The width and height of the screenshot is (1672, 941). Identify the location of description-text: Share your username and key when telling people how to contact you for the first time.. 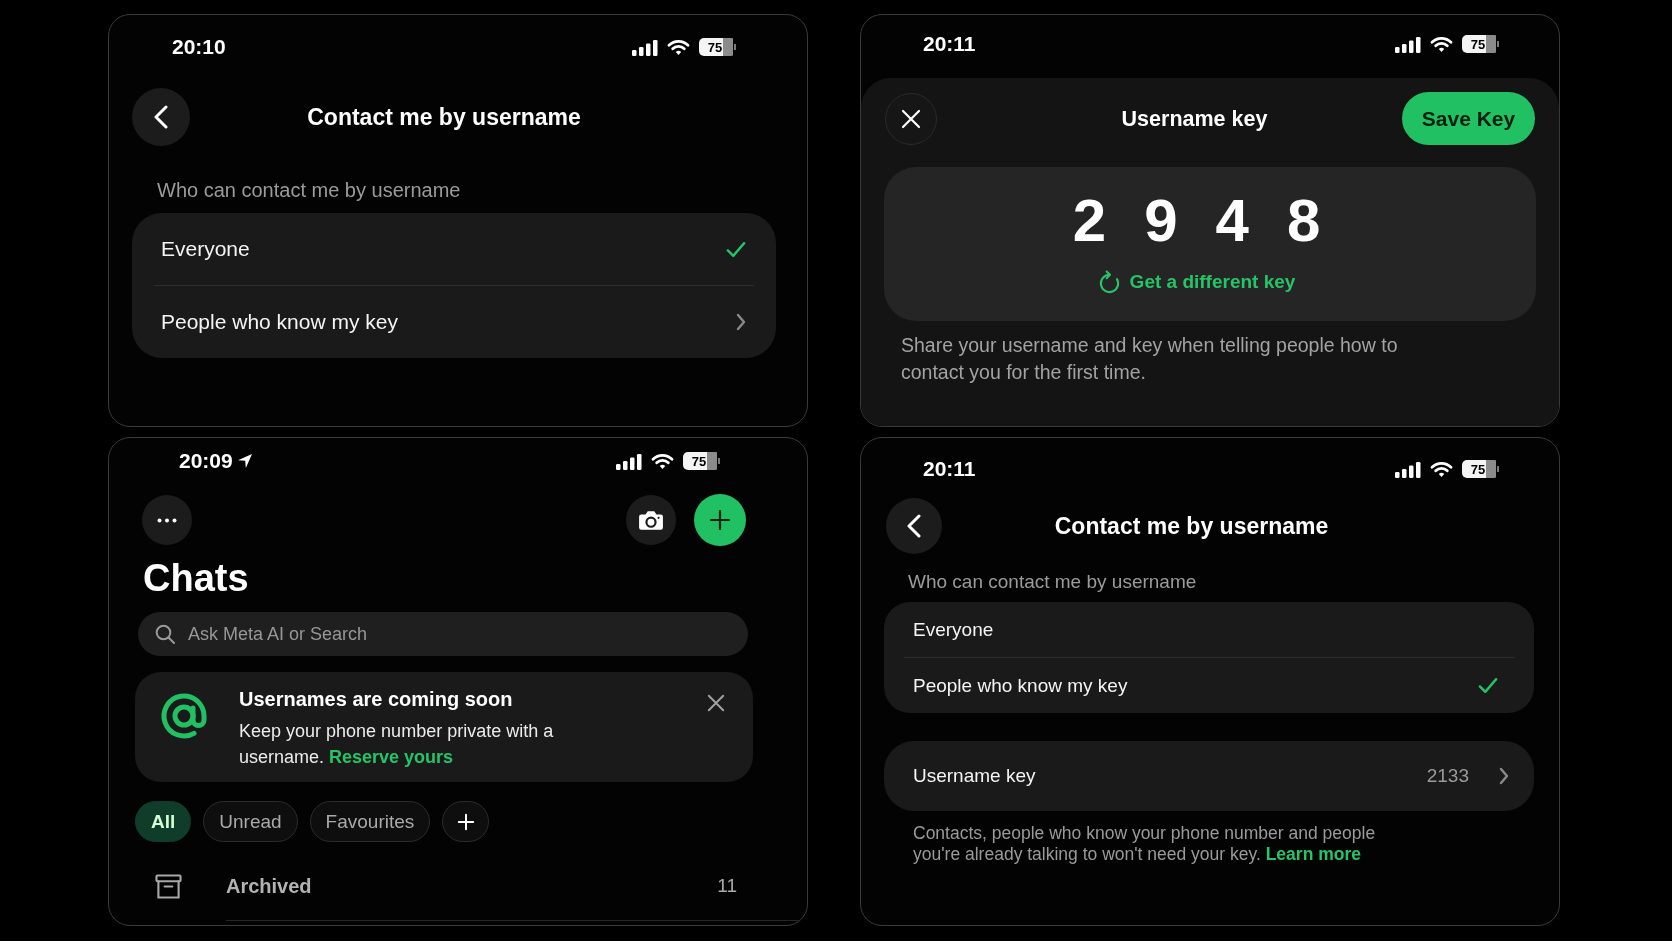
(1150, 359).